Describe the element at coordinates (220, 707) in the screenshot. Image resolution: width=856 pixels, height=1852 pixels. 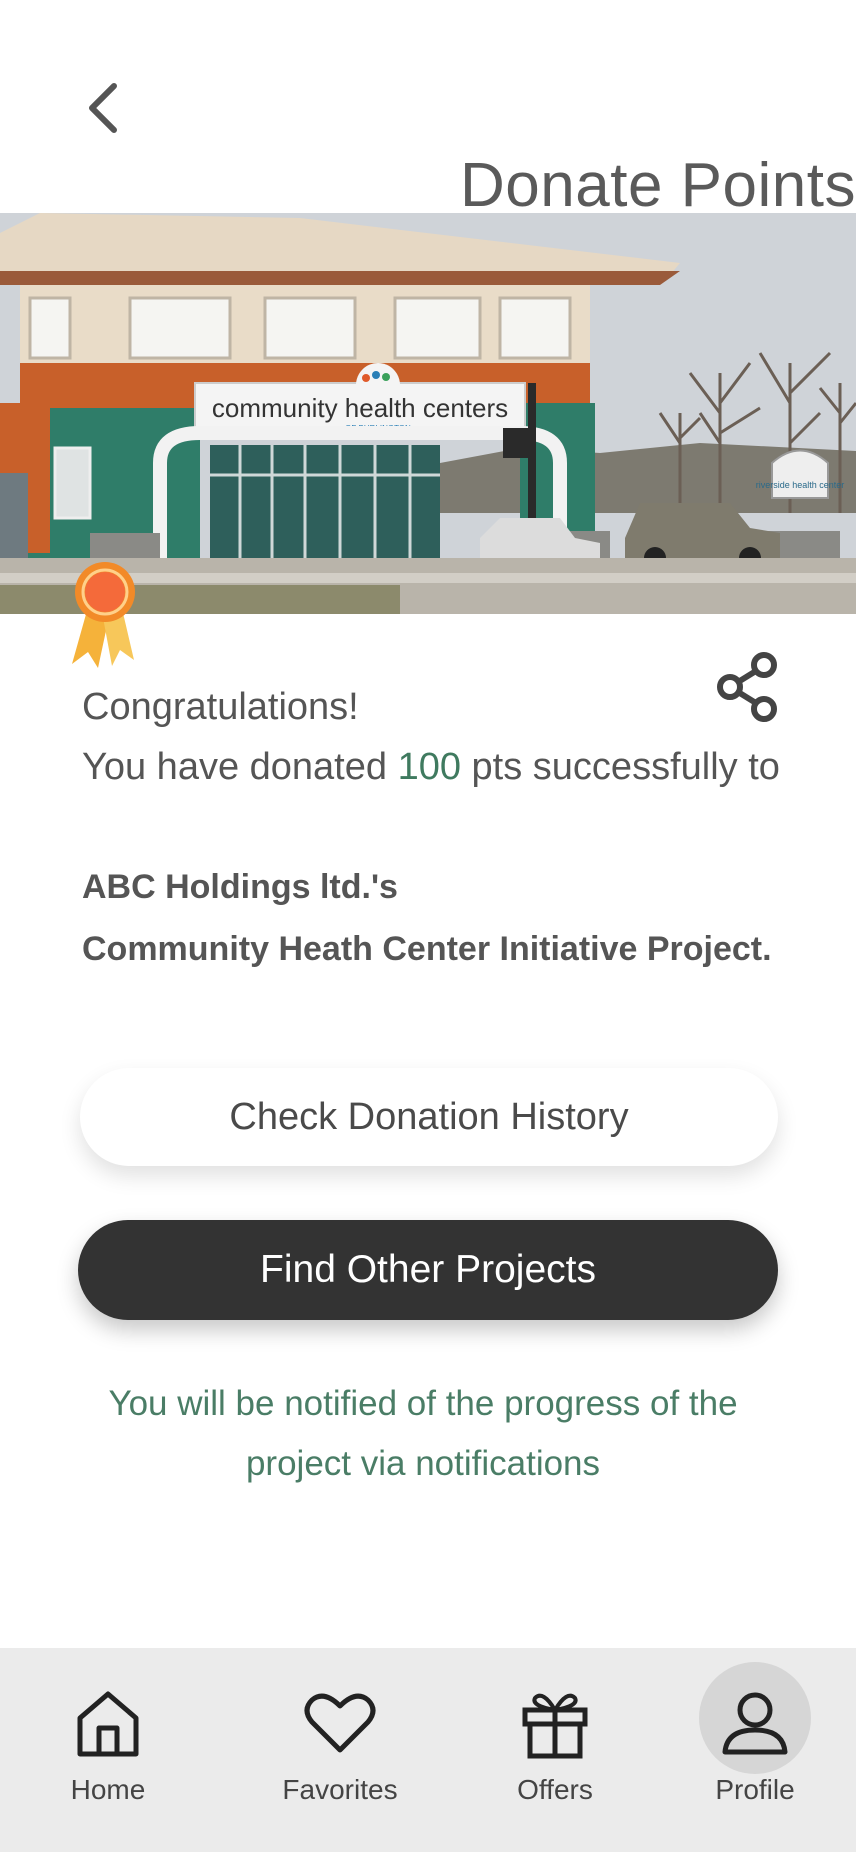
I see `congrats-text: Congratulations!` at that location.